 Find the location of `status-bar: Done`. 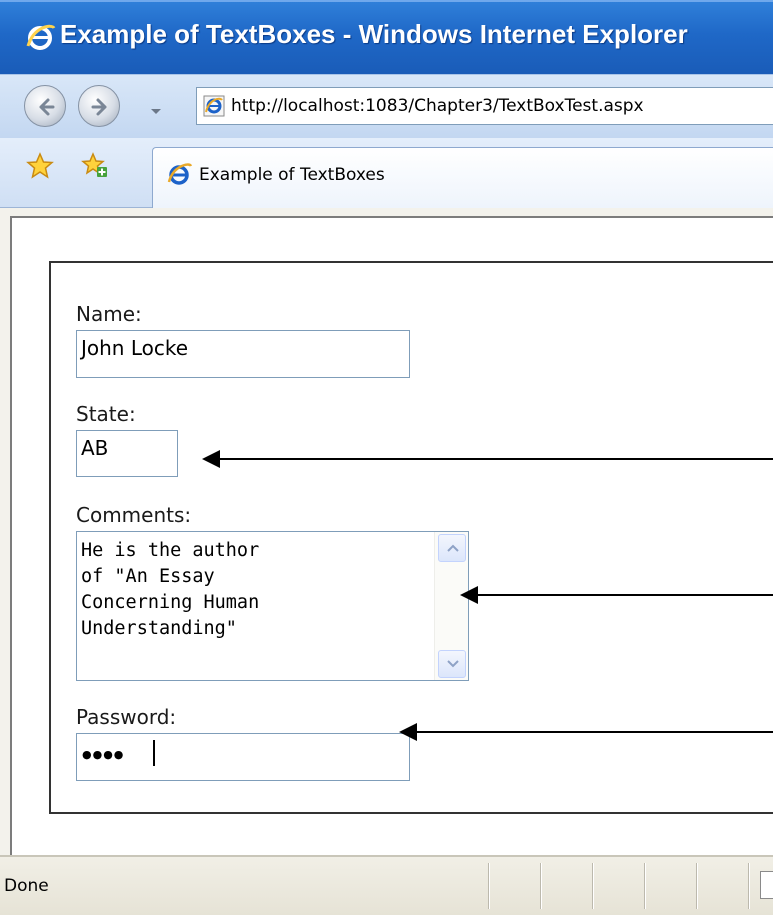

status-bar: Done is located at coordinates (386, 885).